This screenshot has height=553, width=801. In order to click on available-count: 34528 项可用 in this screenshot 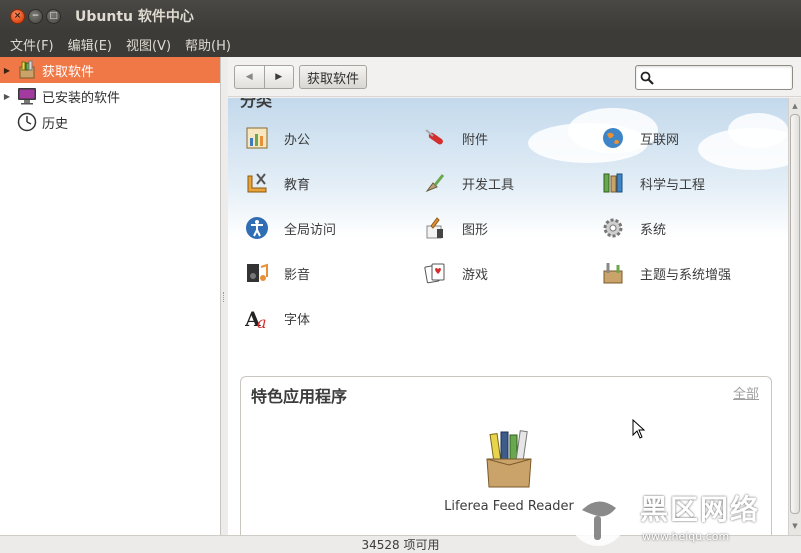, I will do `click(400, 545)`.